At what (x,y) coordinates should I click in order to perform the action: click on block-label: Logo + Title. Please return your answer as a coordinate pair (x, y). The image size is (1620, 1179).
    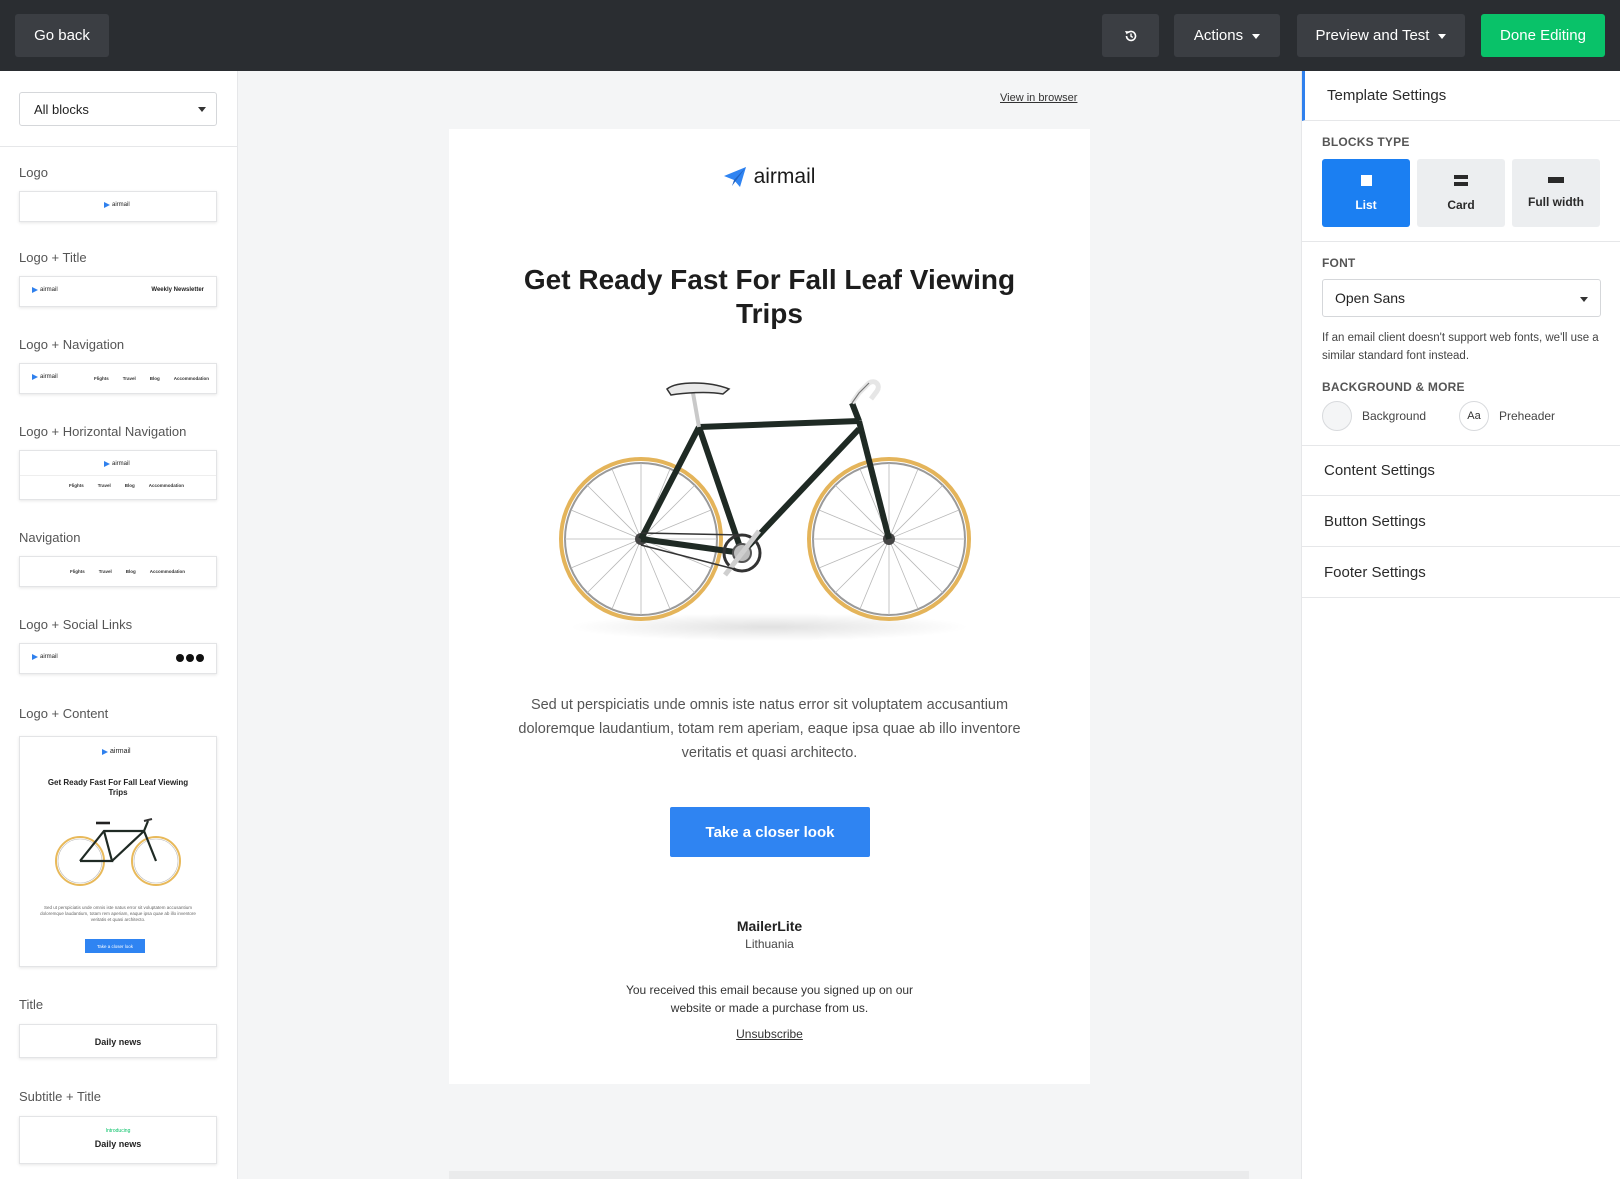
    Looking at the image, I should click on (53, 257).